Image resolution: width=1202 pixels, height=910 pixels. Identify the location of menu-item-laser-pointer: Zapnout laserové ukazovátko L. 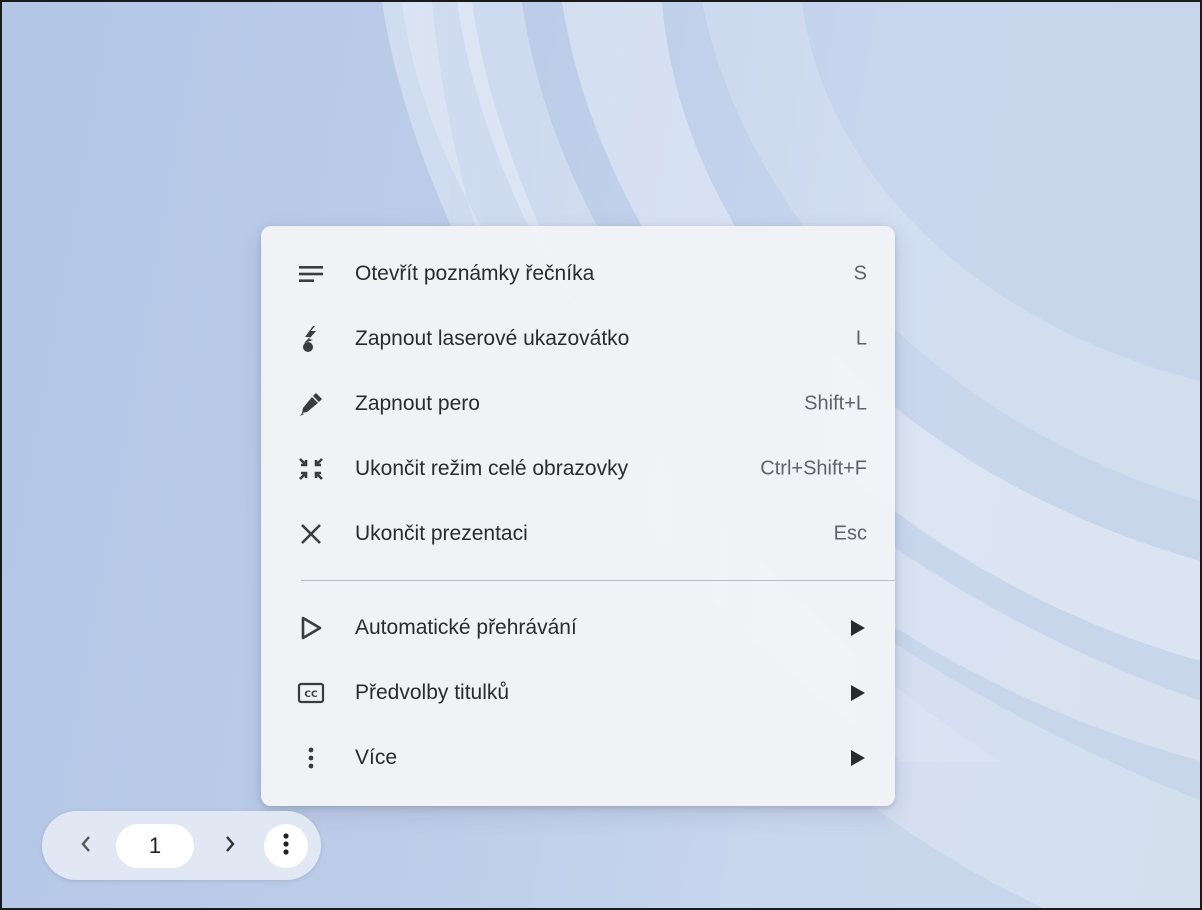
(578, 339).